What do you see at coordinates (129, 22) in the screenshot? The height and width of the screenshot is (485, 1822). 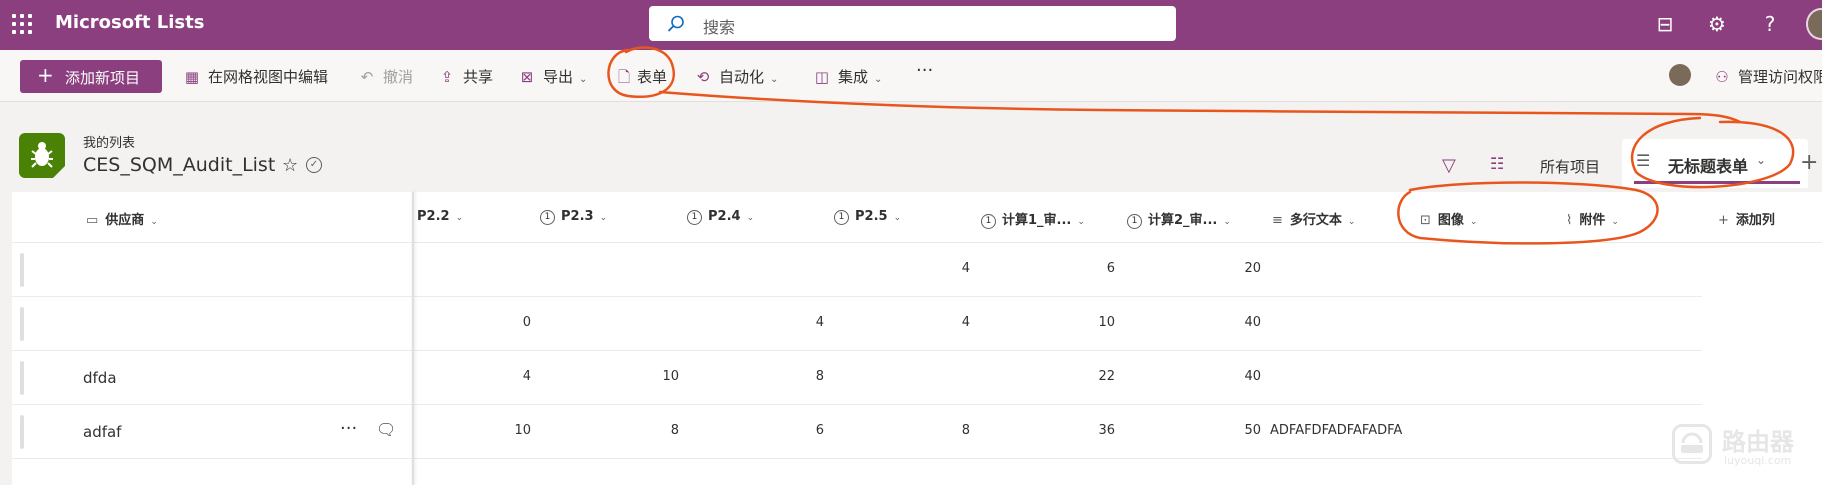 I see `app-name: Microsoft Lists` at bounding box center [129, 22].